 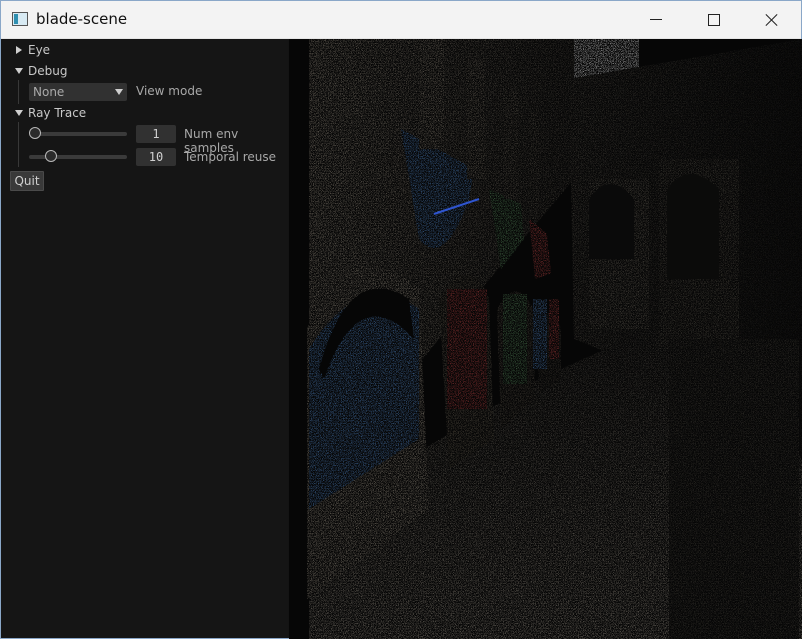 I want to click on tree-node-ray-trace: Ray Trace, so click(x=43, y=113).